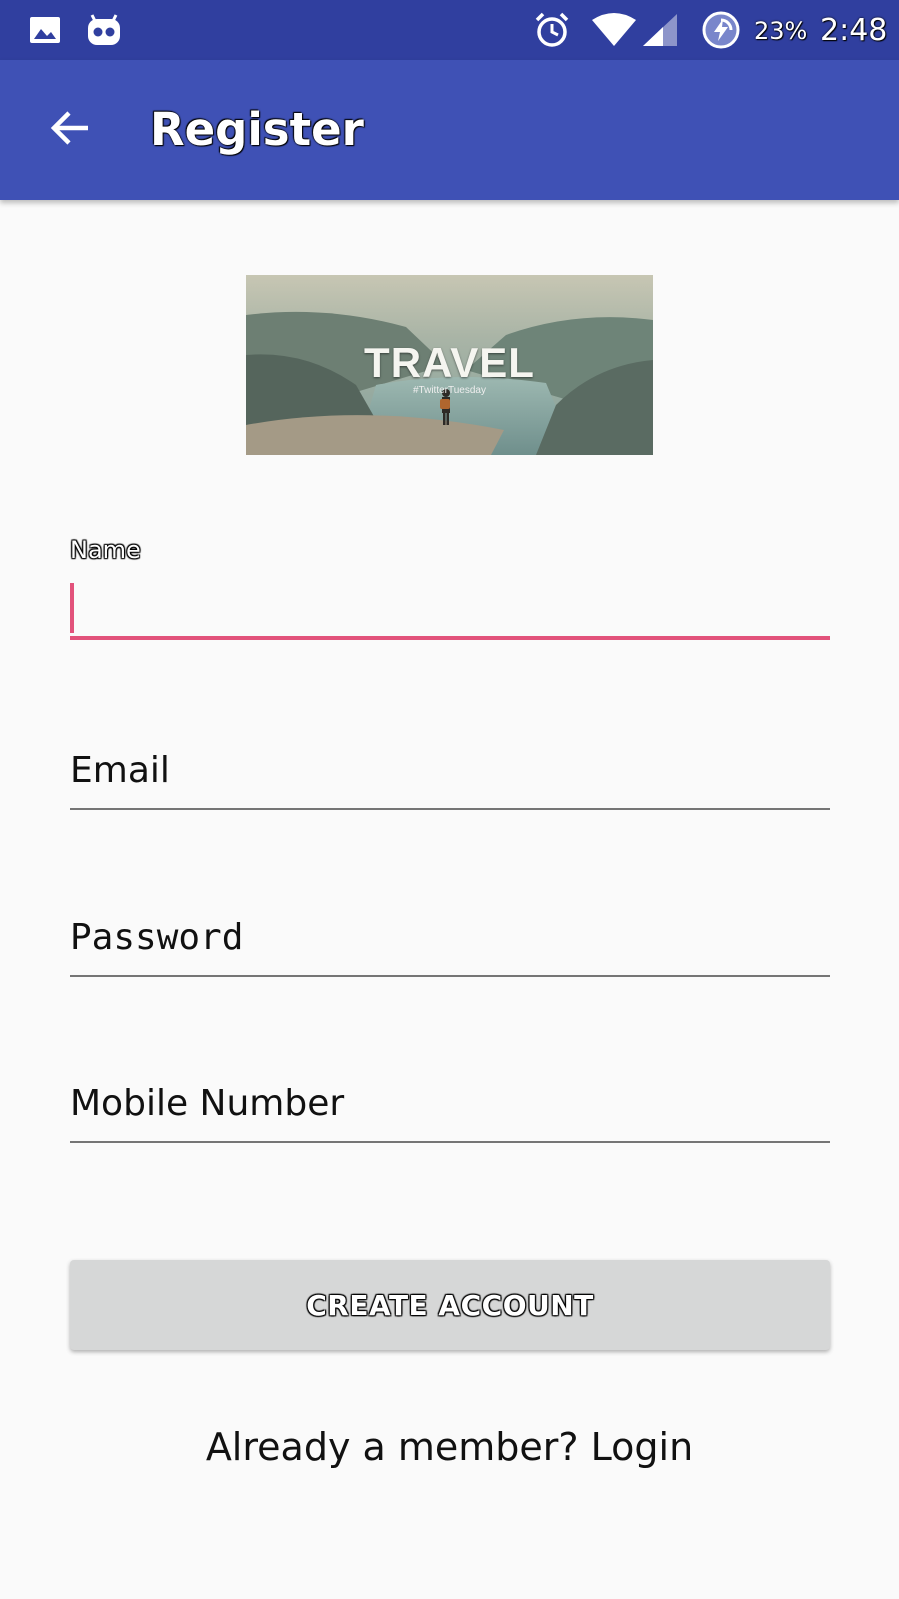  What do you see at coordinates (552, 30) in the screenshot?
I see `alarm-icon` at bounding box center [552, 30].